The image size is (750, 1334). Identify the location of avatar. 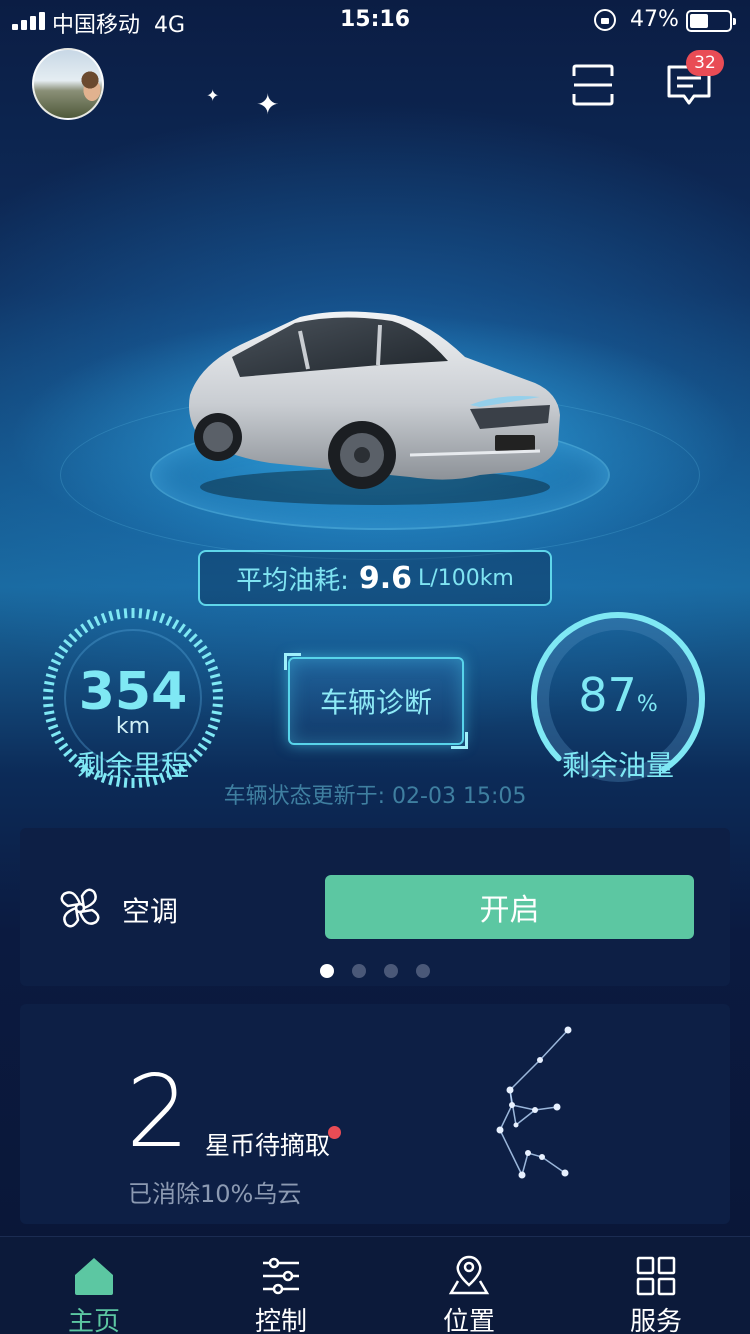
(68, 84).